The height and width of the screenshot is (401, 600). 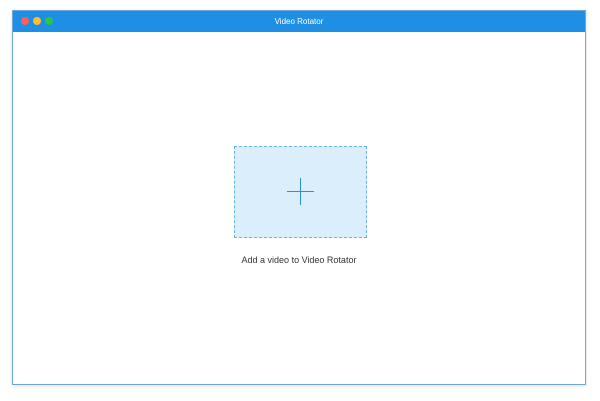 I want to click on window-title: Video Rotator, so click(x=299, y=21).